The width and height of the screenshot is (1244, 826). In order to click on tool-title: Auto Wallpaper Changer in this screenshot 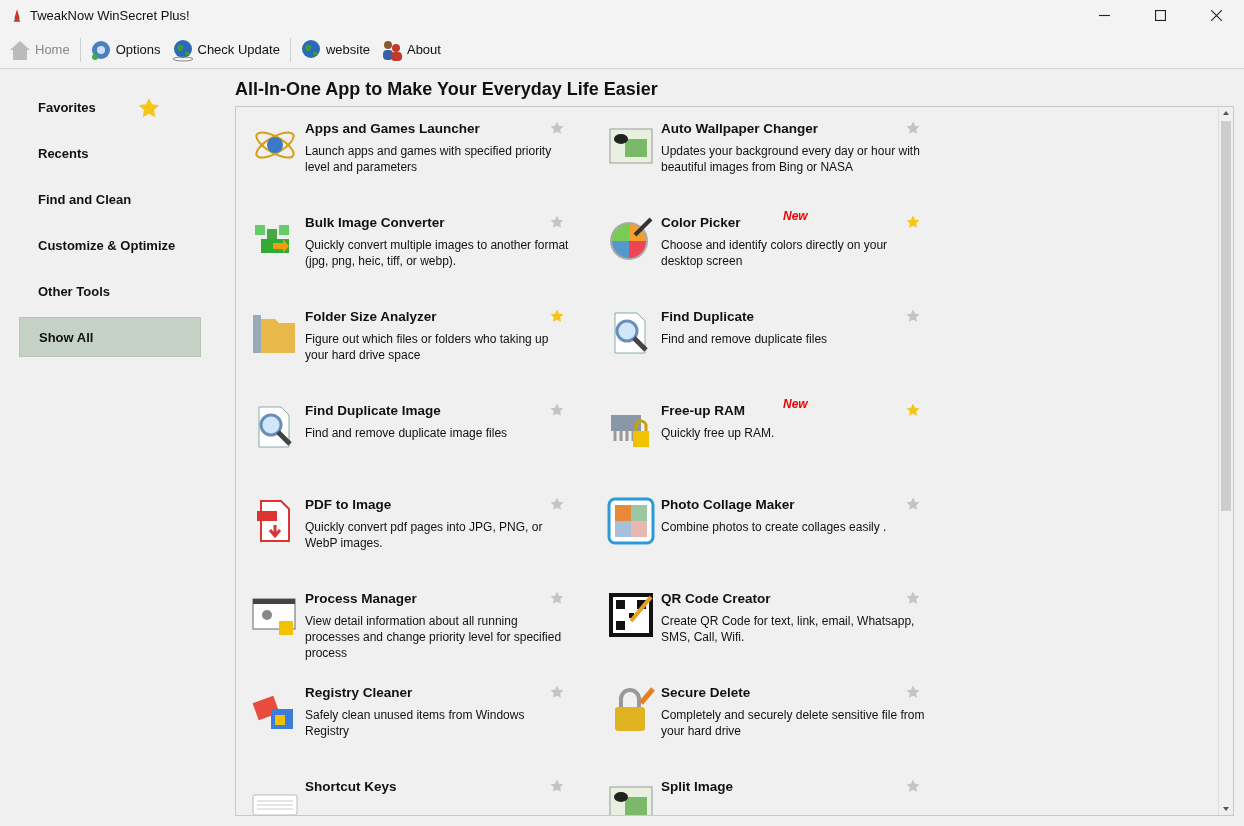, I will do `click(739, 128)`.